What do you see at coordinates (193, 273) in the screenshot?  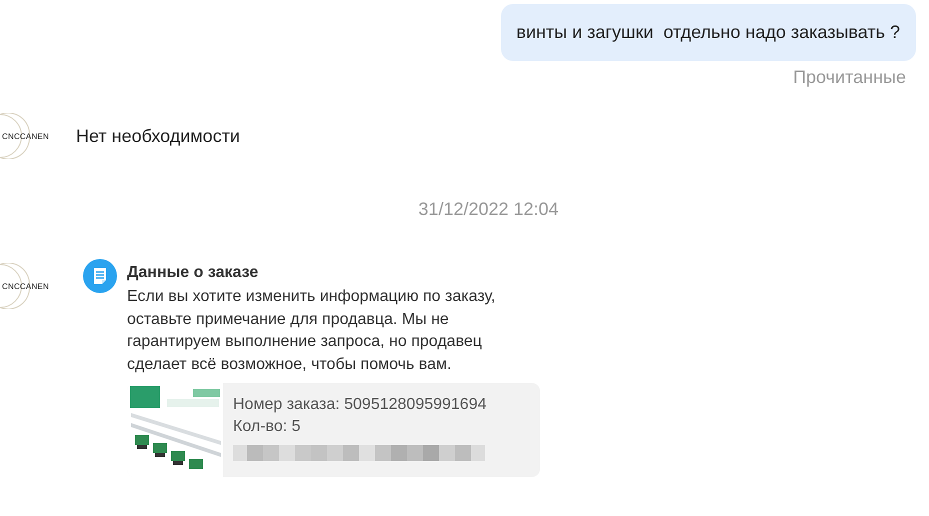 I see `card-title: Данные о заказе` at bounding box center [193, 273].